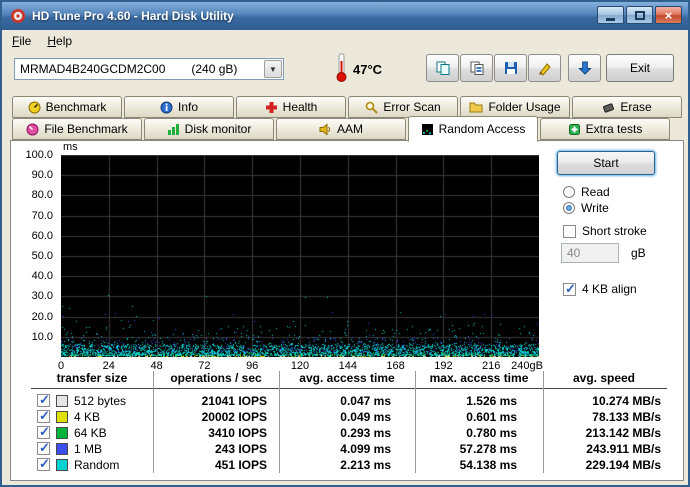  Describe the element at coordinates (34, 107) in the screenshot. I see `benchmark-icon` at that location.